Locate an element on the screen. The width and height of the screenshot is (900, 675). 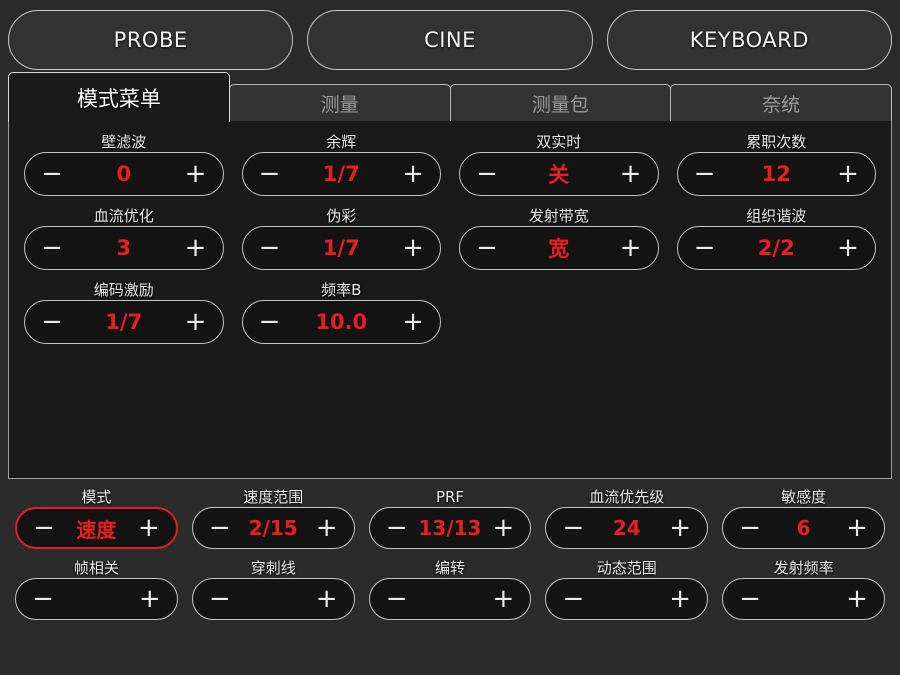
stepper: − 3 + is located at coordinates (124, 248).